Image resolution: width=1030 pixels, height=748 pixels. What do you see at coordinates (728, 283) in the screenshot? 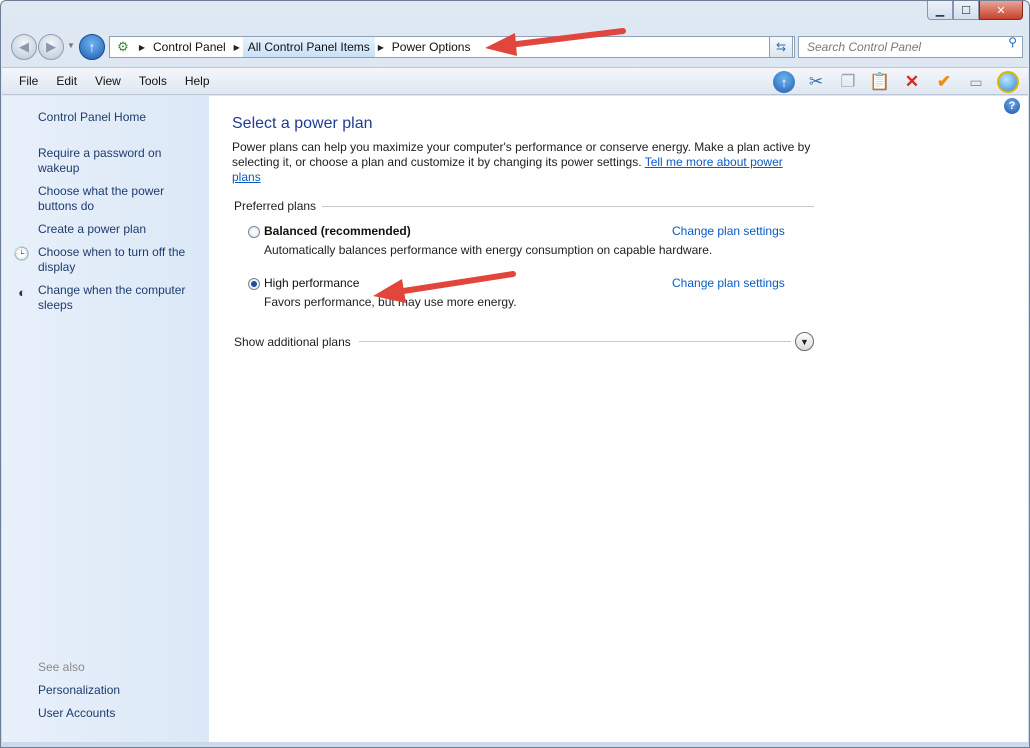
I see `high-performance-change-settings-link: Change plan settings` at bounding box center [728, 283].